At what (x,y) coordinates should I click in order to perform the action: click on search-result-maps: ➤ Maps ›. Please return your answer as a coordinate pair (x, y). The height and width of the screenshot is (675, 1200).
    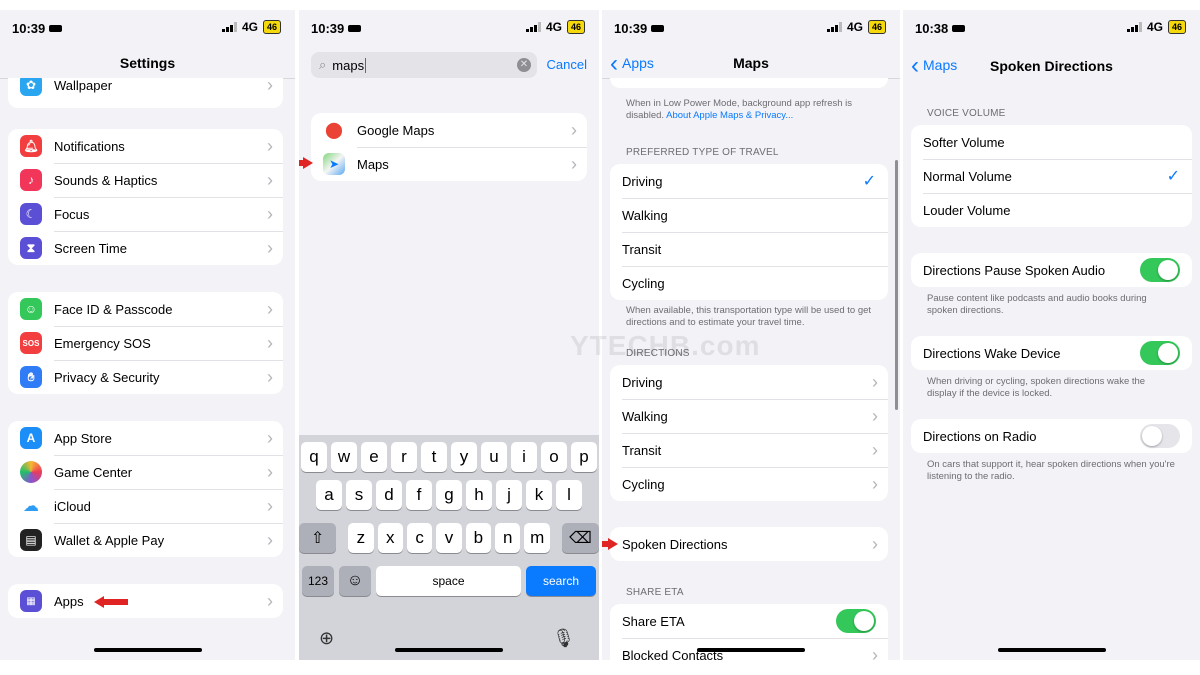
    Looking at the image, I should click on (449, 164).